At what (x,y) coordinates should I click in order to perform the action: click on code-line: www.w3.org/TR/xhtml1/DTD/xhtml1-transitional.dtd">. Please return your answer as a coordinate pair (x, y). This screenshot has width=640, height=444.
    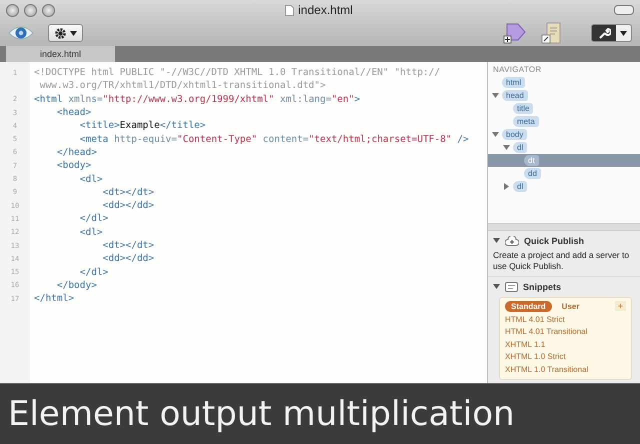
    Looking at the image, I should click on (182, 86).